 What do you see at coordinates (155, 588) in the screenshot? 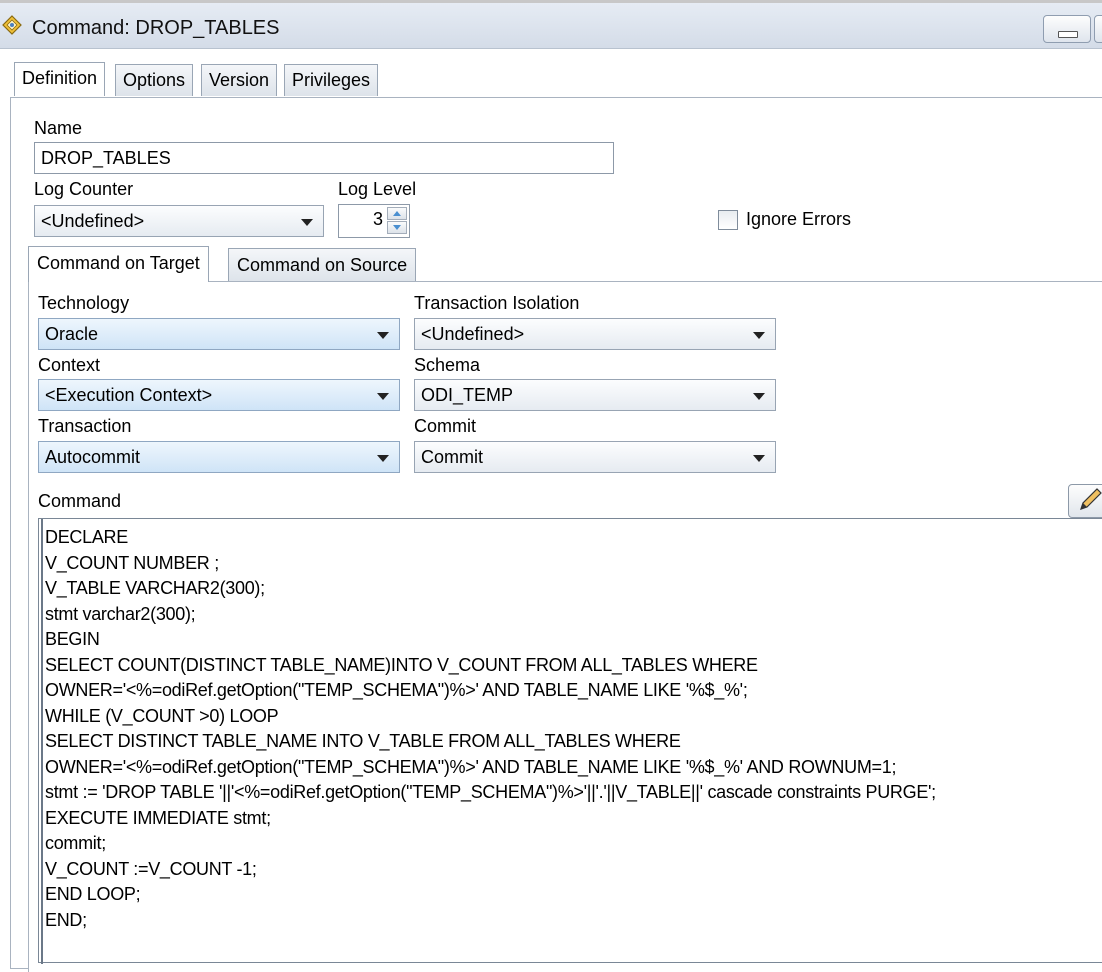
I see `code-line: V_TABLE VARCHAR2(300);` at bounding box center [155, 588].